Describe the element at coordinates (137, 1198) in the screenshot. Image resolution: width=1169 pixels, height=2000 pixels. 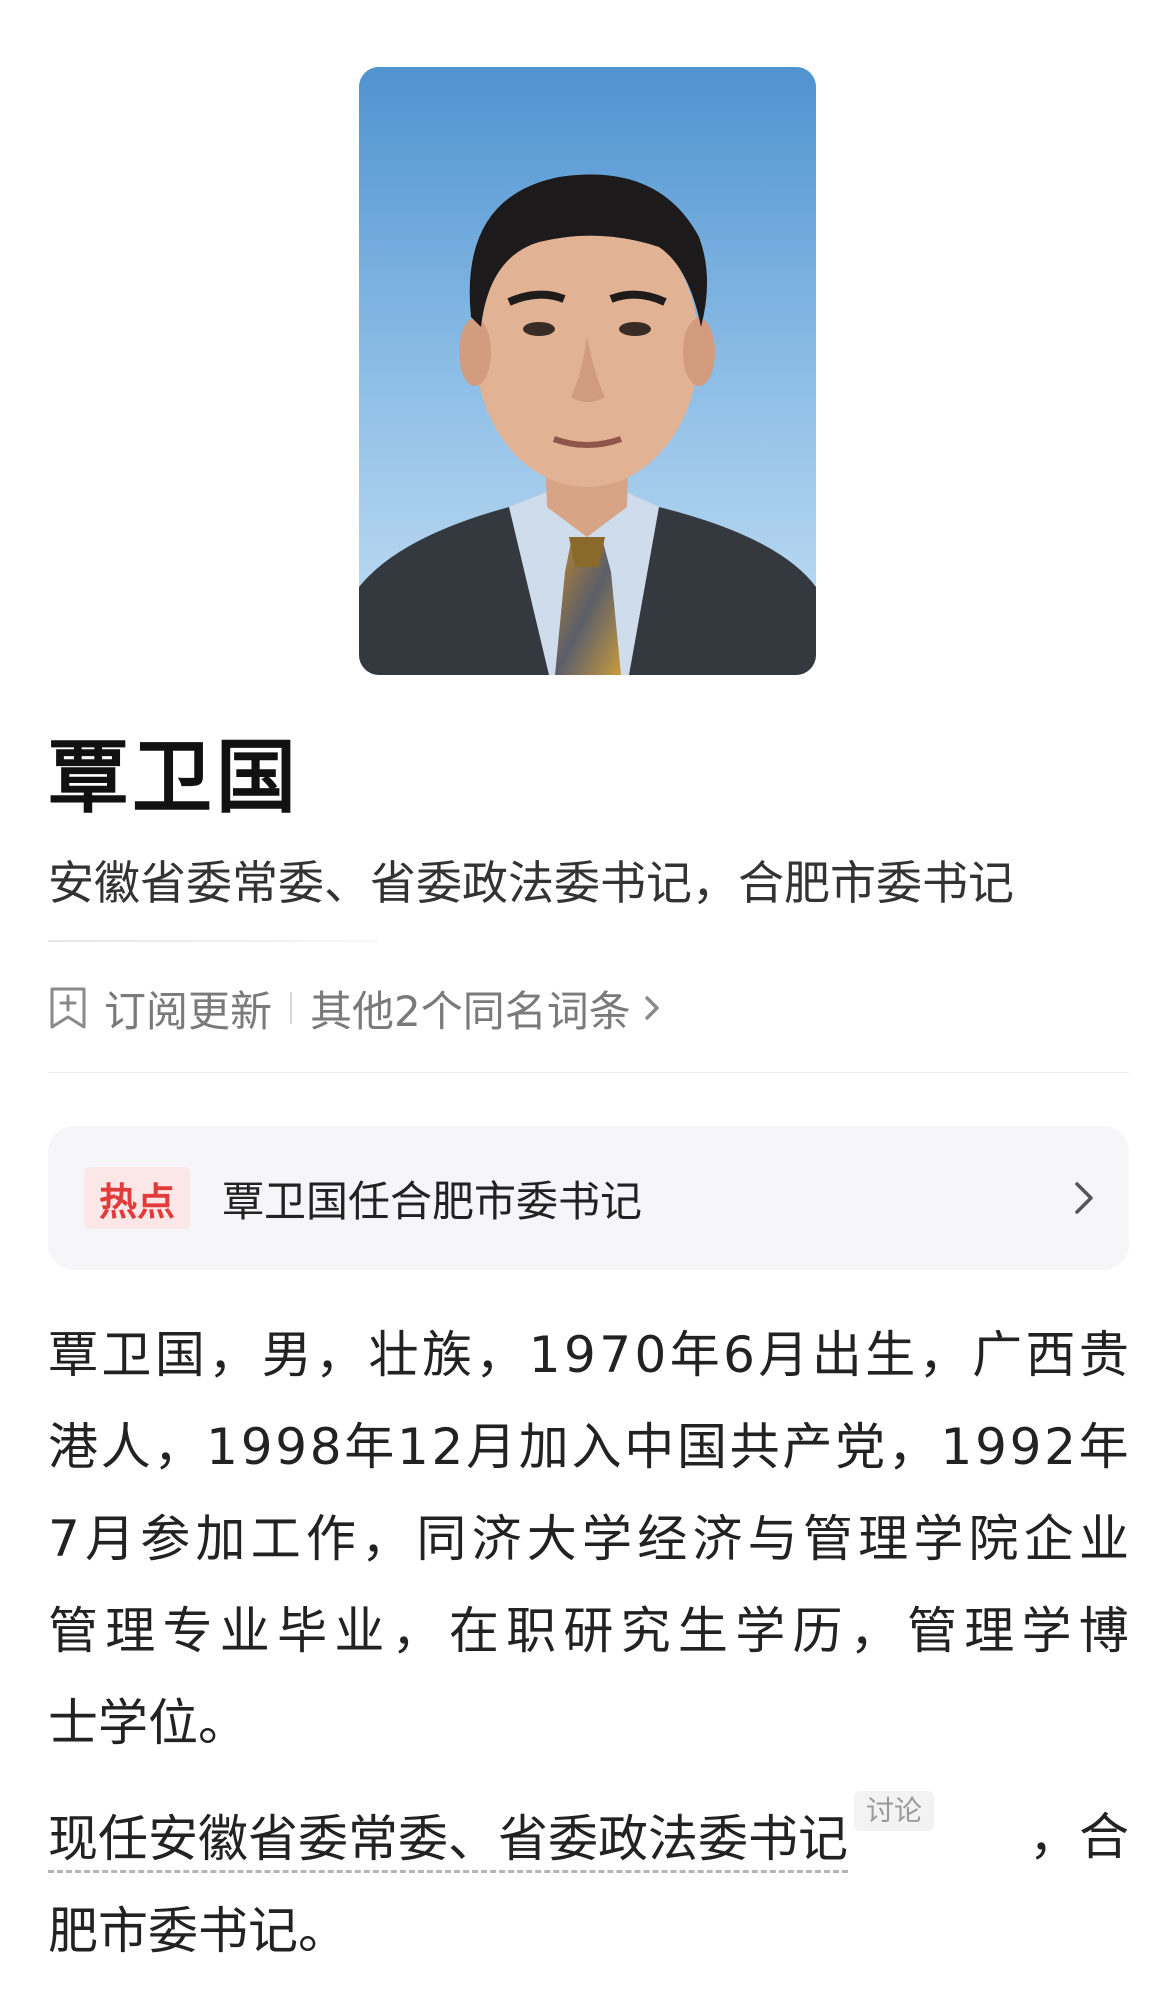
I see `hot-badge: 热点` at that location.